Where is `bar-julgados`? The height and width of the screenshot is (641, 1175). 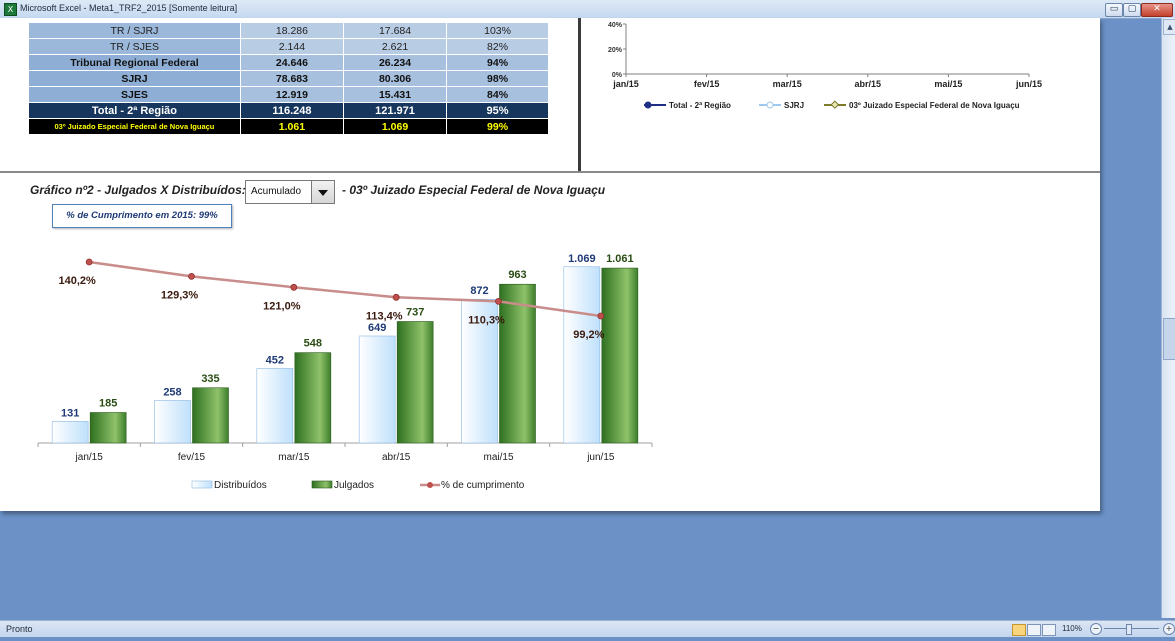 bar-julgados is located at coordinates (517, 363).